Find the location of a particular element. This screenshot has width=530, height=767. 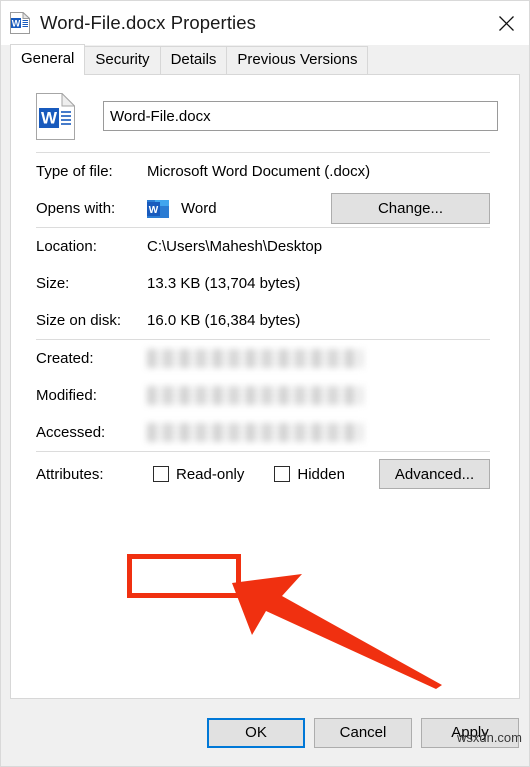

created-value-redacted is located at coordinates (255, 358).